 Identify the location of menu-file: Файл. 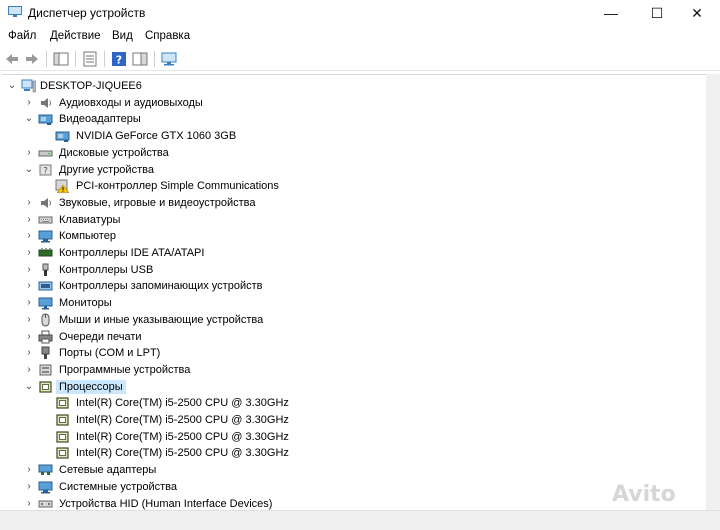
(22, 36).